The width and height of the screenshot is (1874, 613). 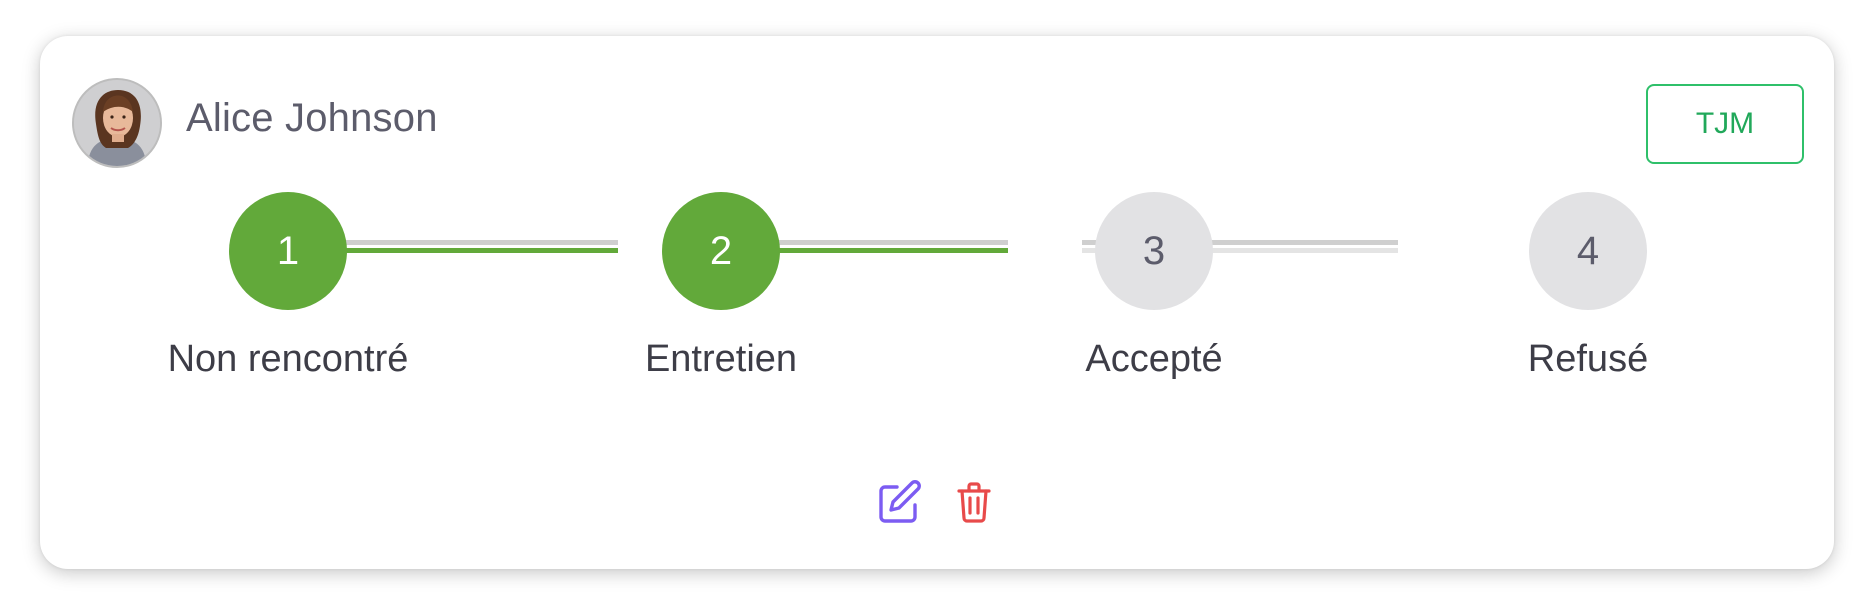 I want to click on step-refuse: 4 Refusé, so click(x=1588, y=286).